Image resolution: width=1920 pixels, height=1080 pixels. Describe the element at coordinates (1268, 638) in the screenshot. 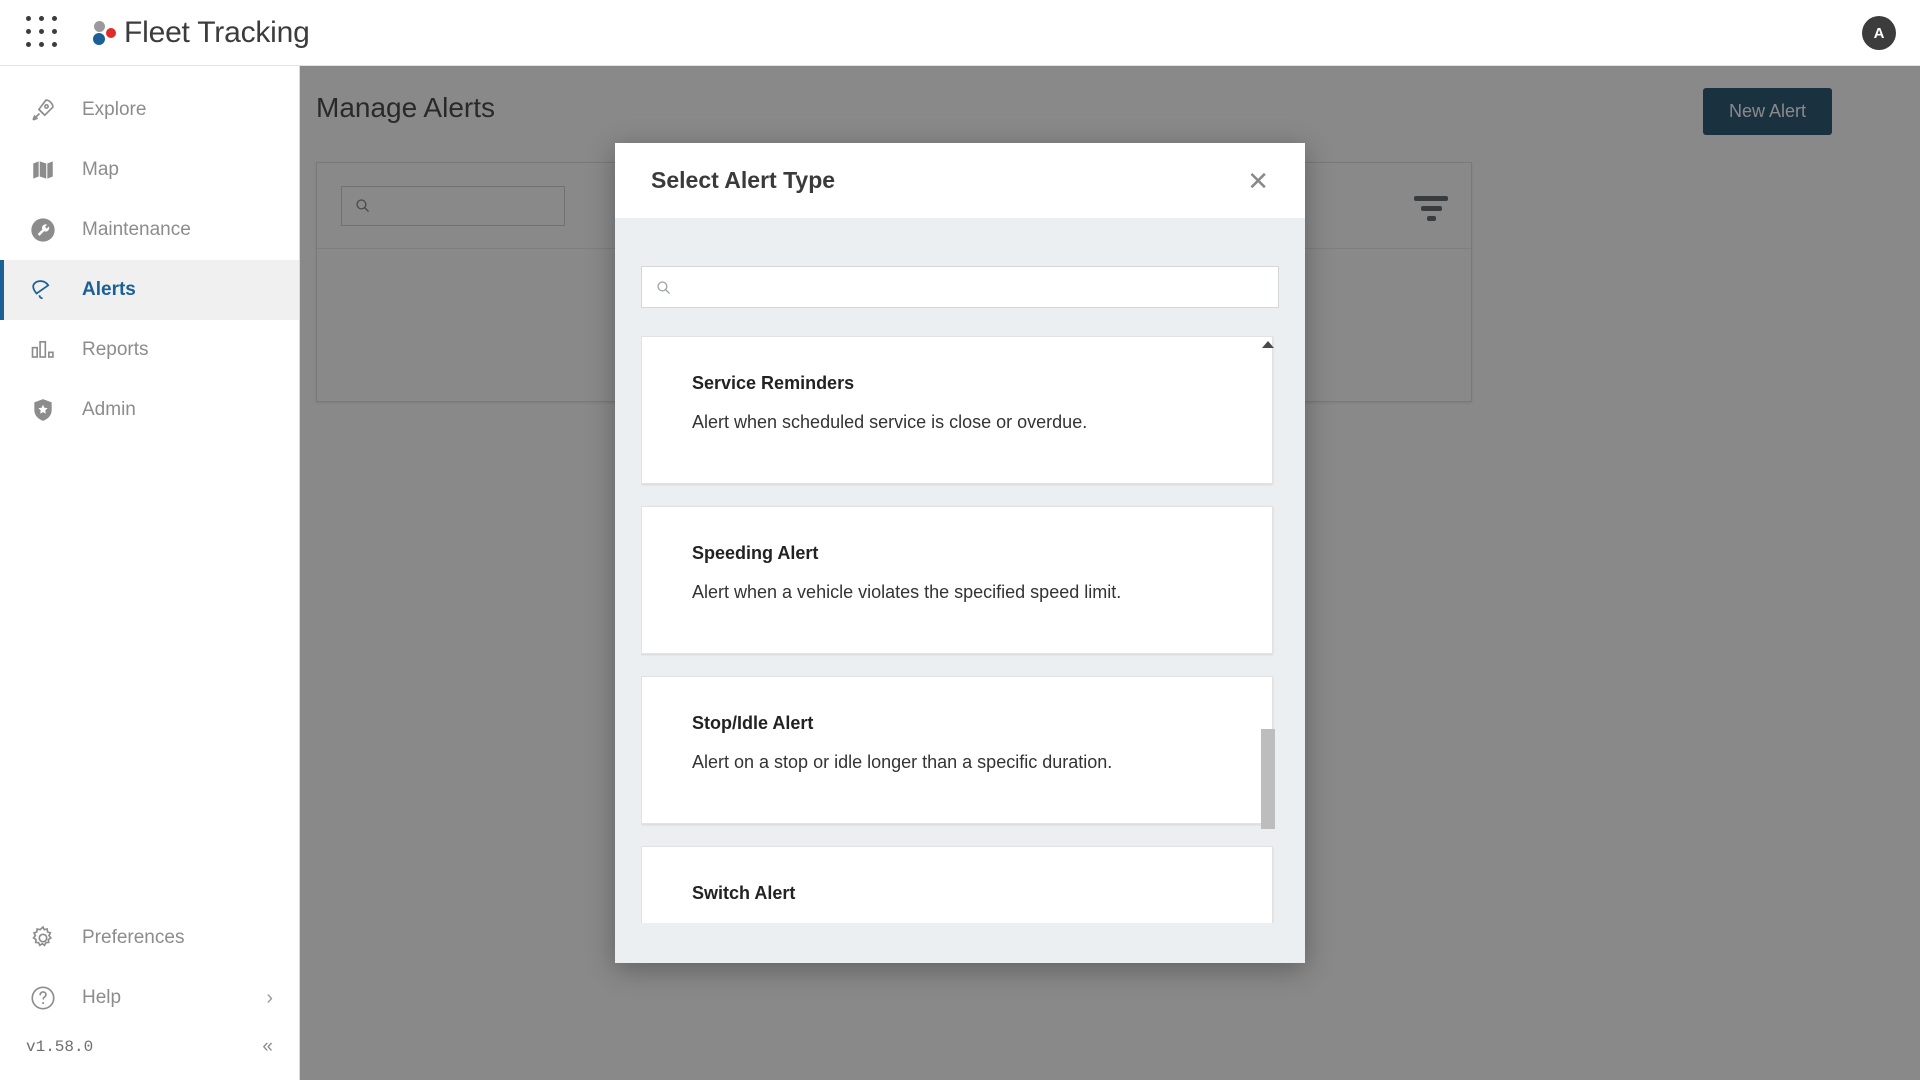

I see `scrollbar-track` at that location.